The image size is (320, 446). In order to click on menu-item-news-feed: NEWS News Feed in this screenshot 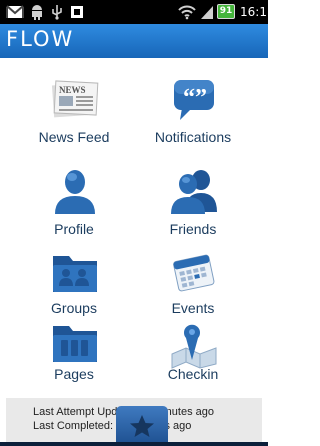, I will do `click(74, 115)`.